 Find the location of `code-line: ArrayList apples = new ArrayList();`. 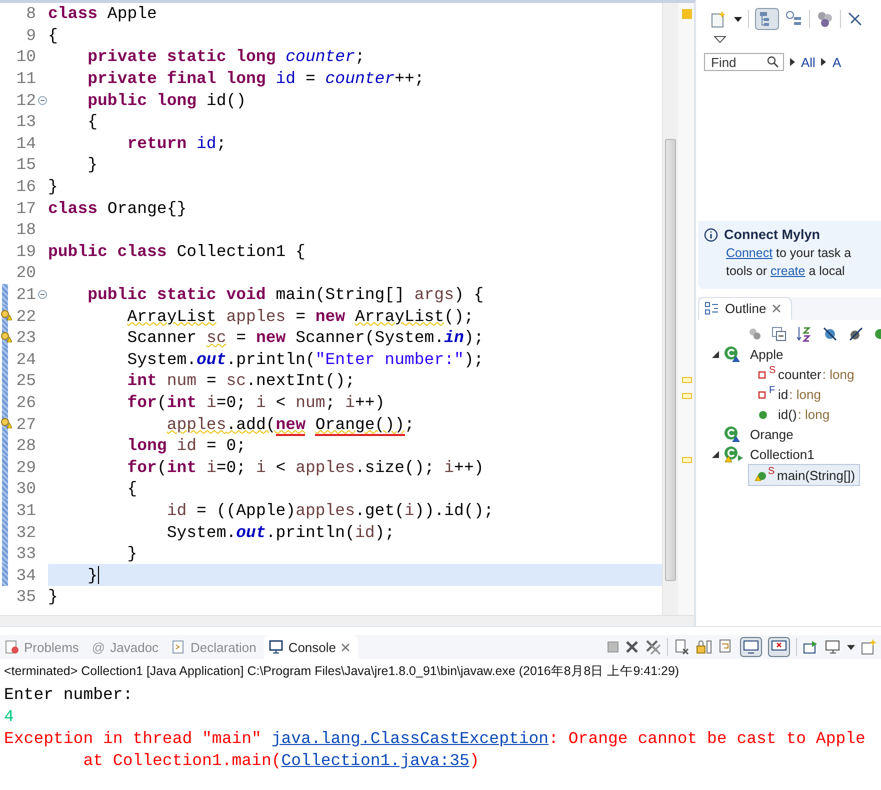

code-line: ArrayList apples = new ArrayList(); is located at coordinates (300, 316).